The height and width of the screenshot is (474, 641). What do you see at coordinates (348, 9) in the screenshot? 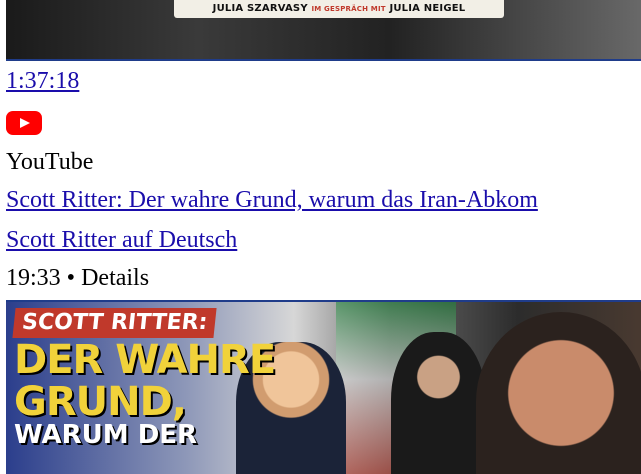
I see `caption-middle: IM GESPRÄCH MIT` at bounding box center [348, 9].